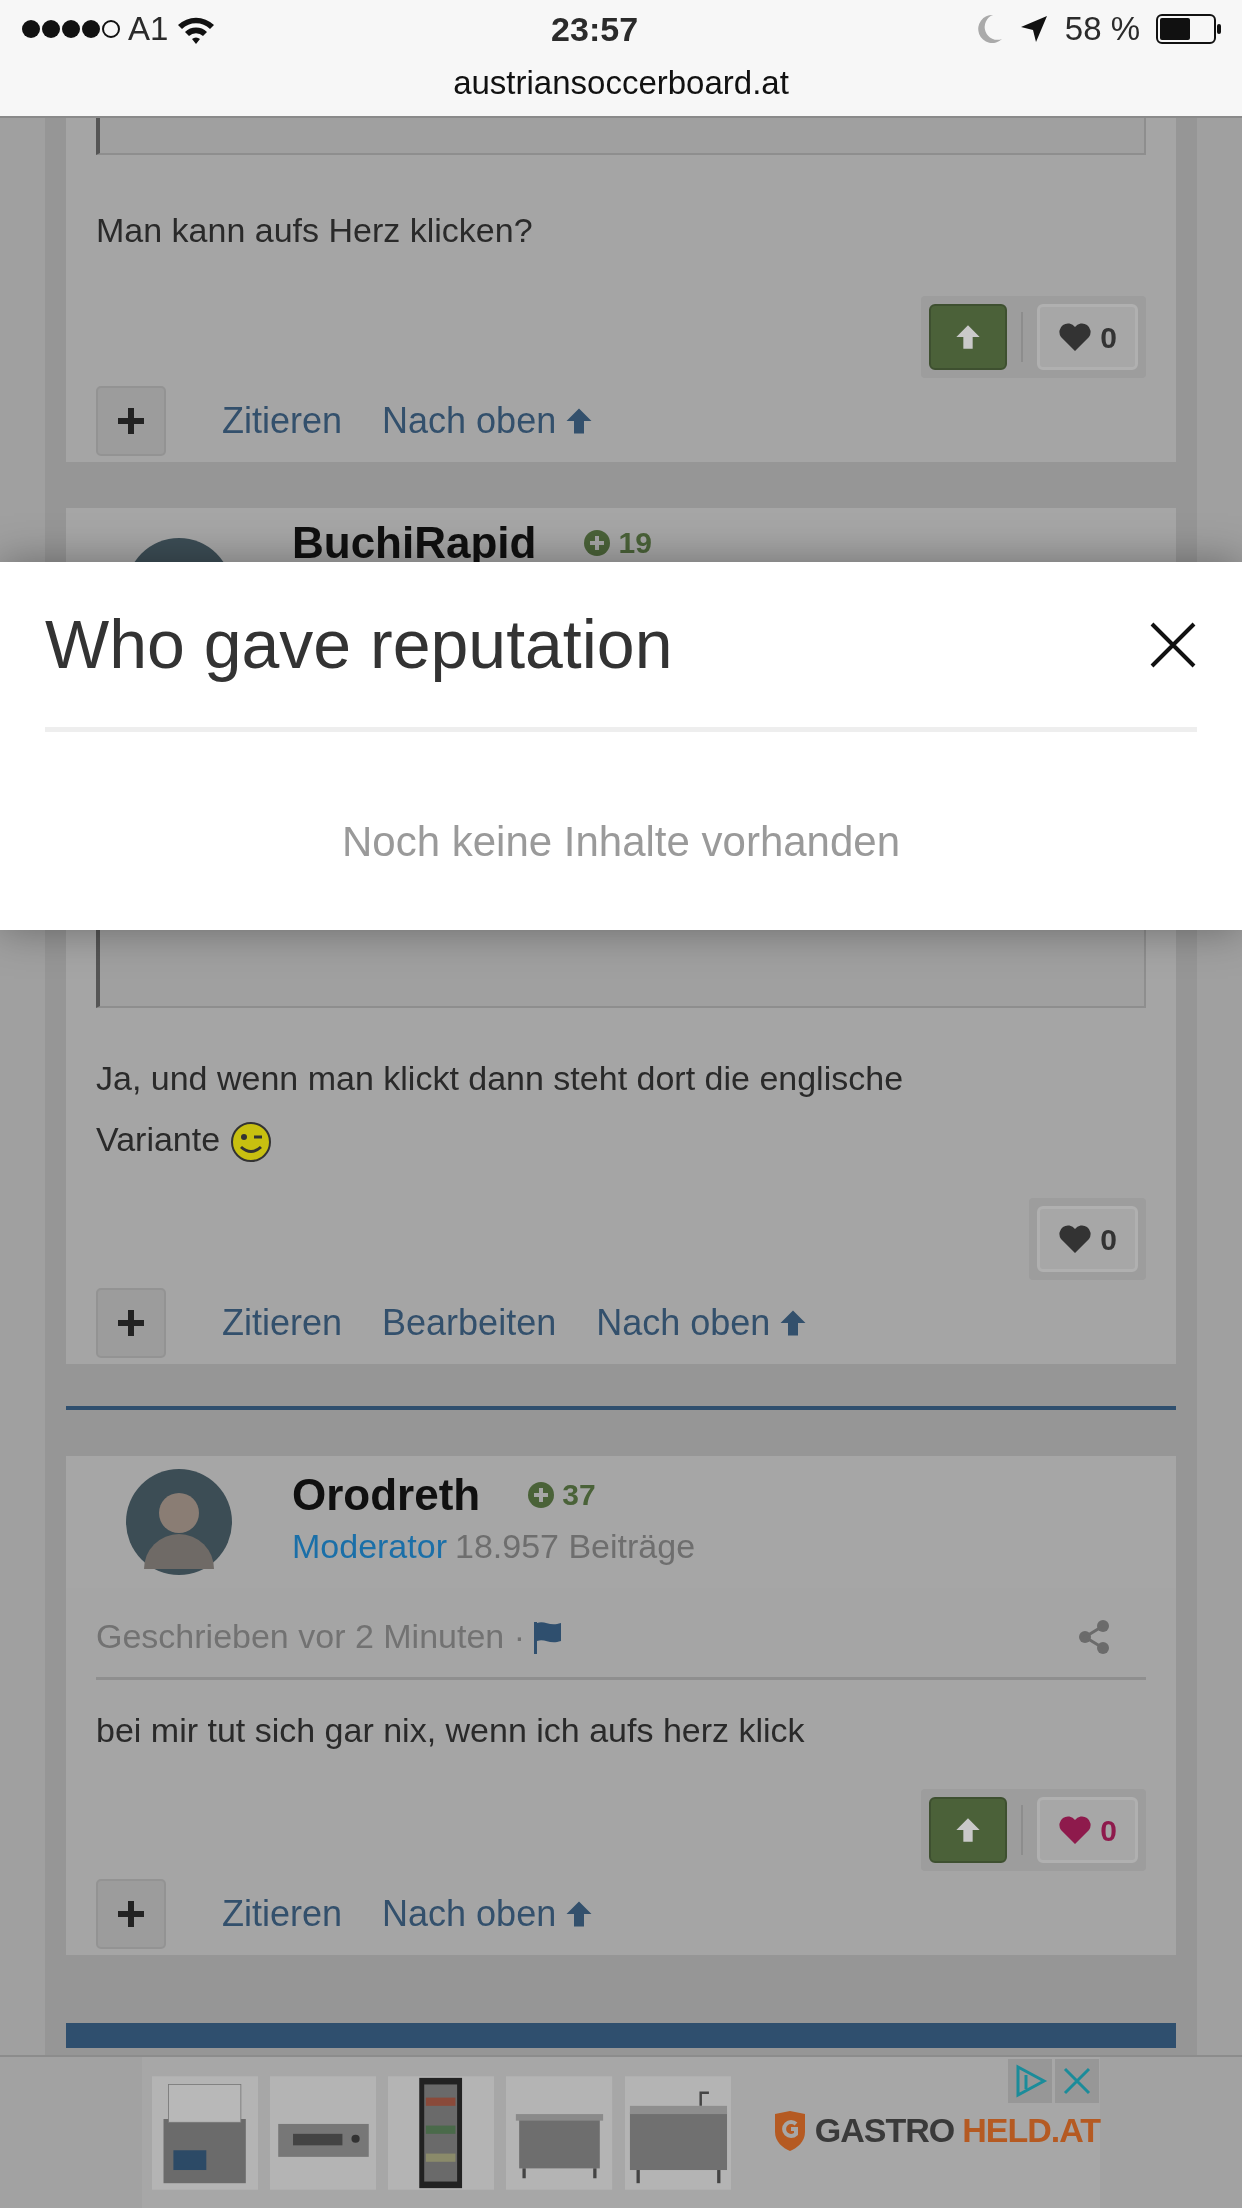  What do you see at coordinates (789, 2130) in the screenshot?
I see `shield-logo-icon` at bounding box center [789, 2130].